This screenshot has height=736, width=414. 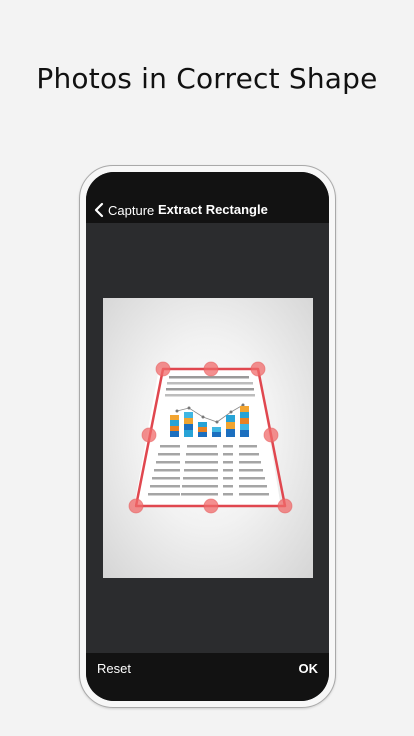 I want to click on crop-handle-top-right, so click(x=258, y=369).